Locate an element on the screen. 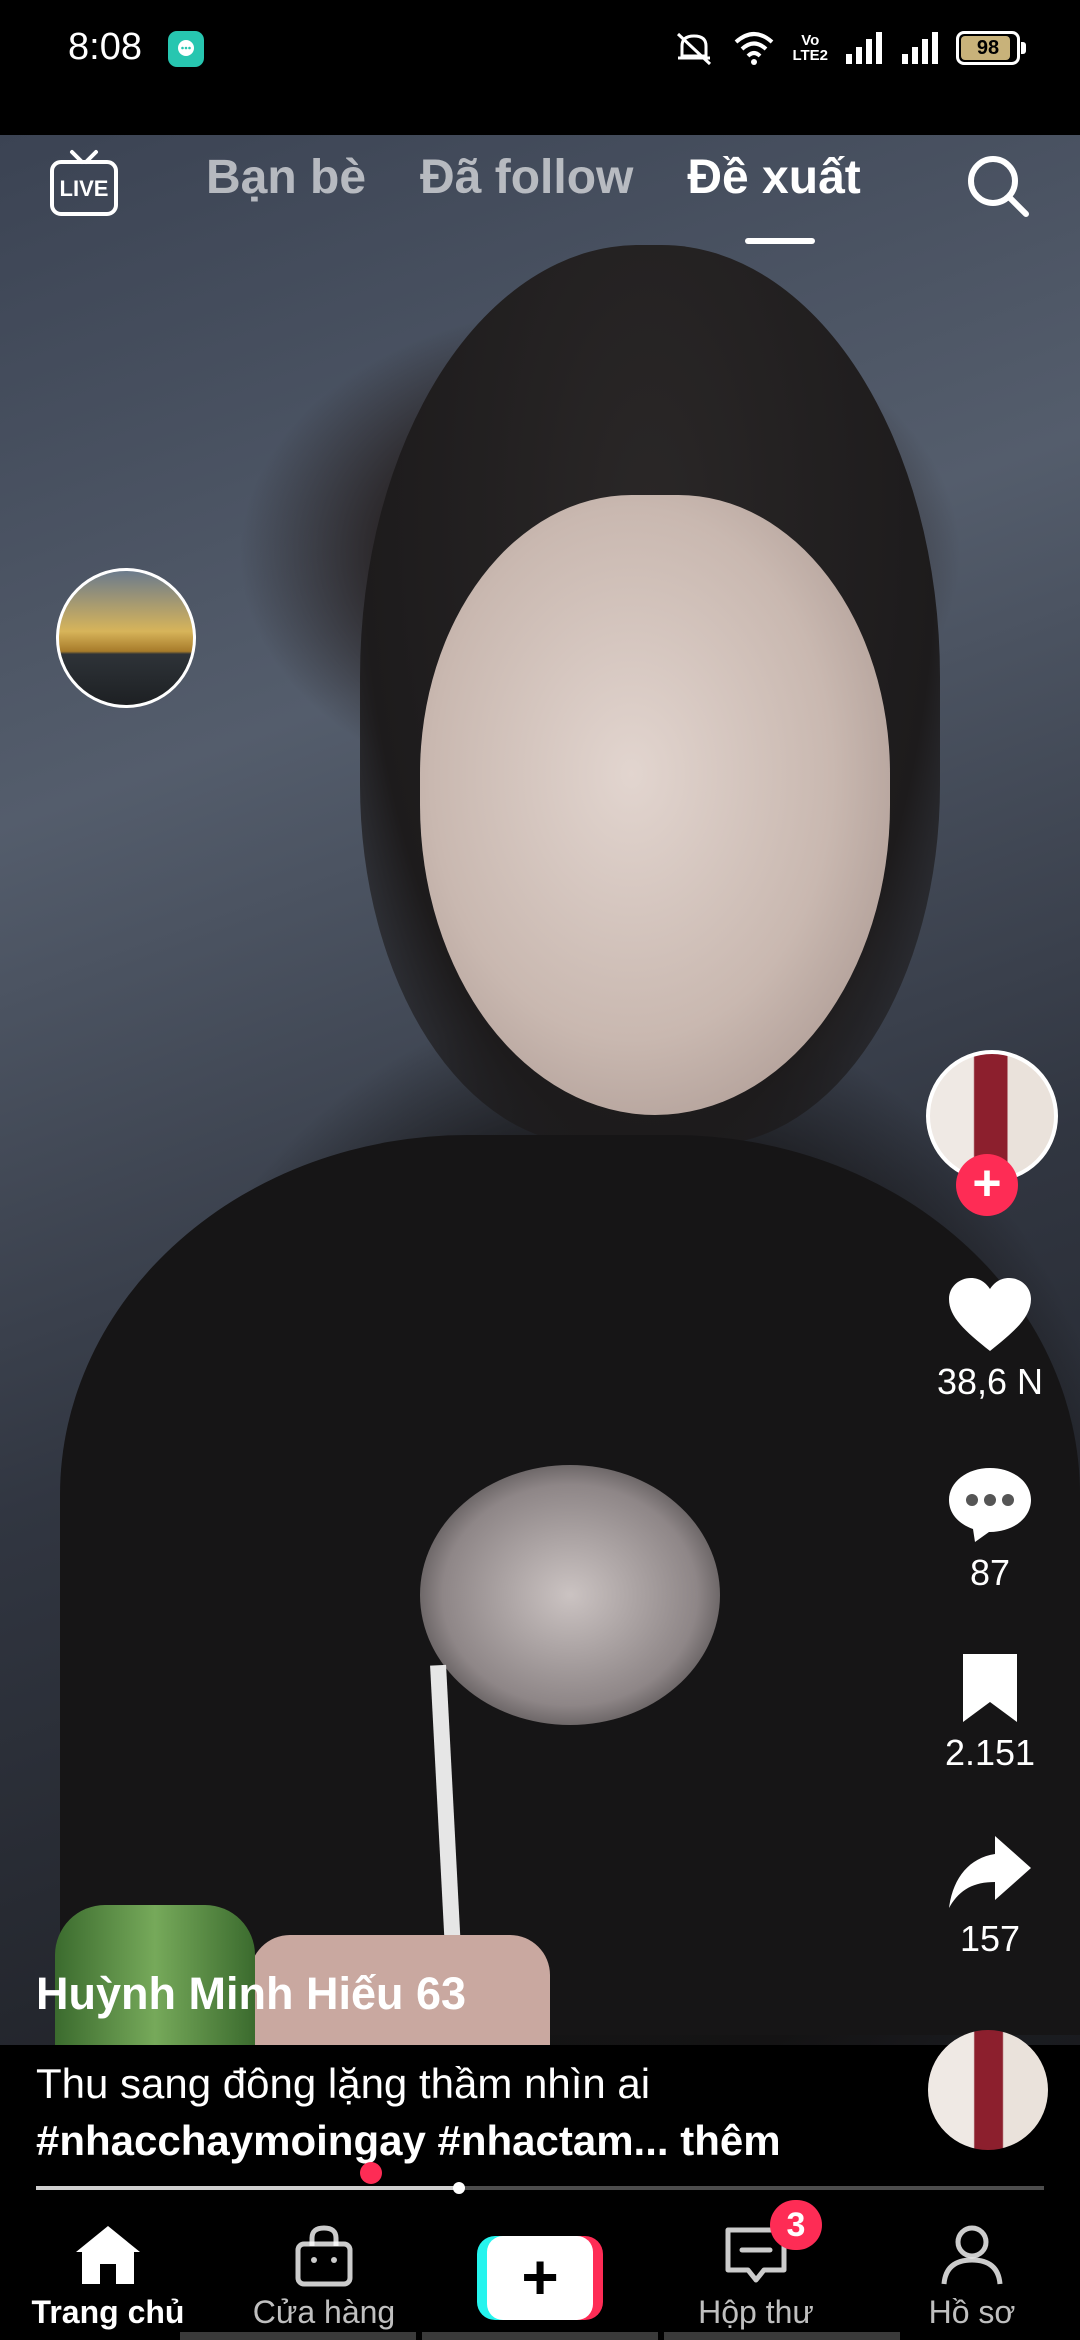 The height and width of the screenshot is (2340, 1080). signal-icon-sim1 is located at coordinates (864, 48).